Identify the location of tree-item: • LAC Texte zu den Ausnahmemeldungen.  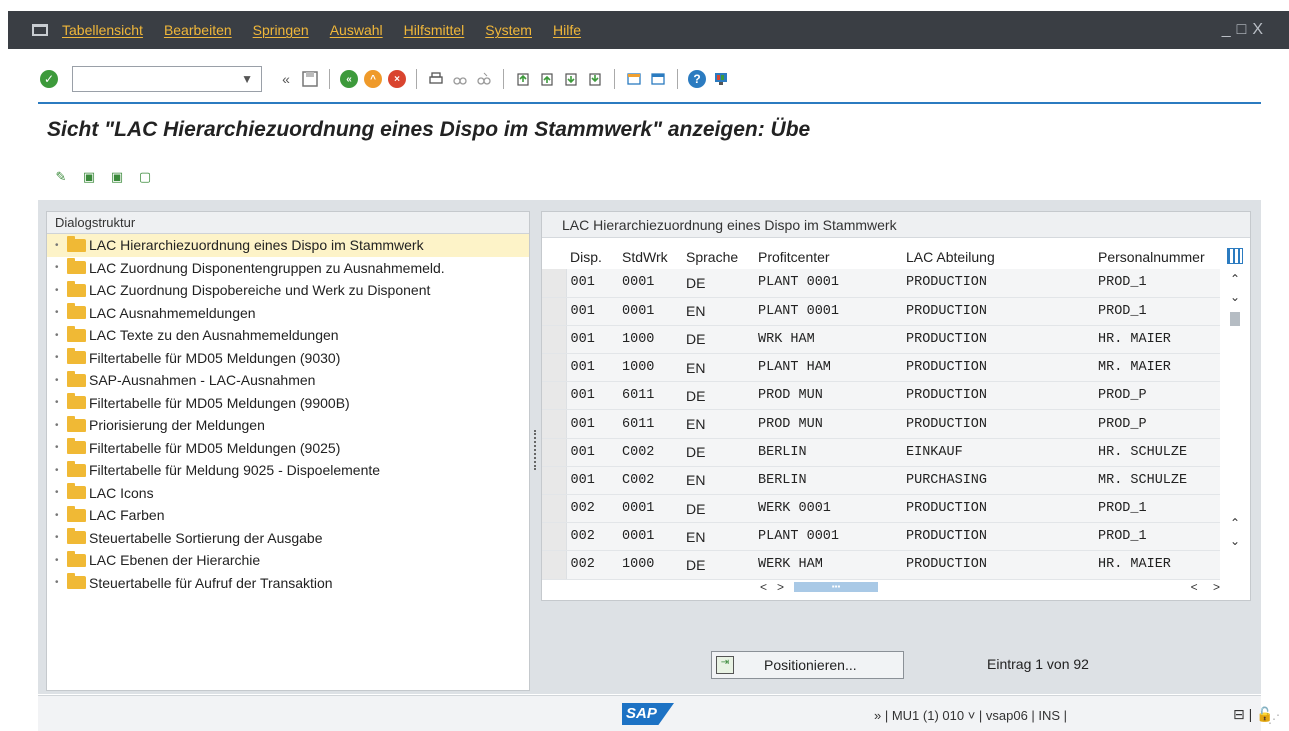
(288, 335).